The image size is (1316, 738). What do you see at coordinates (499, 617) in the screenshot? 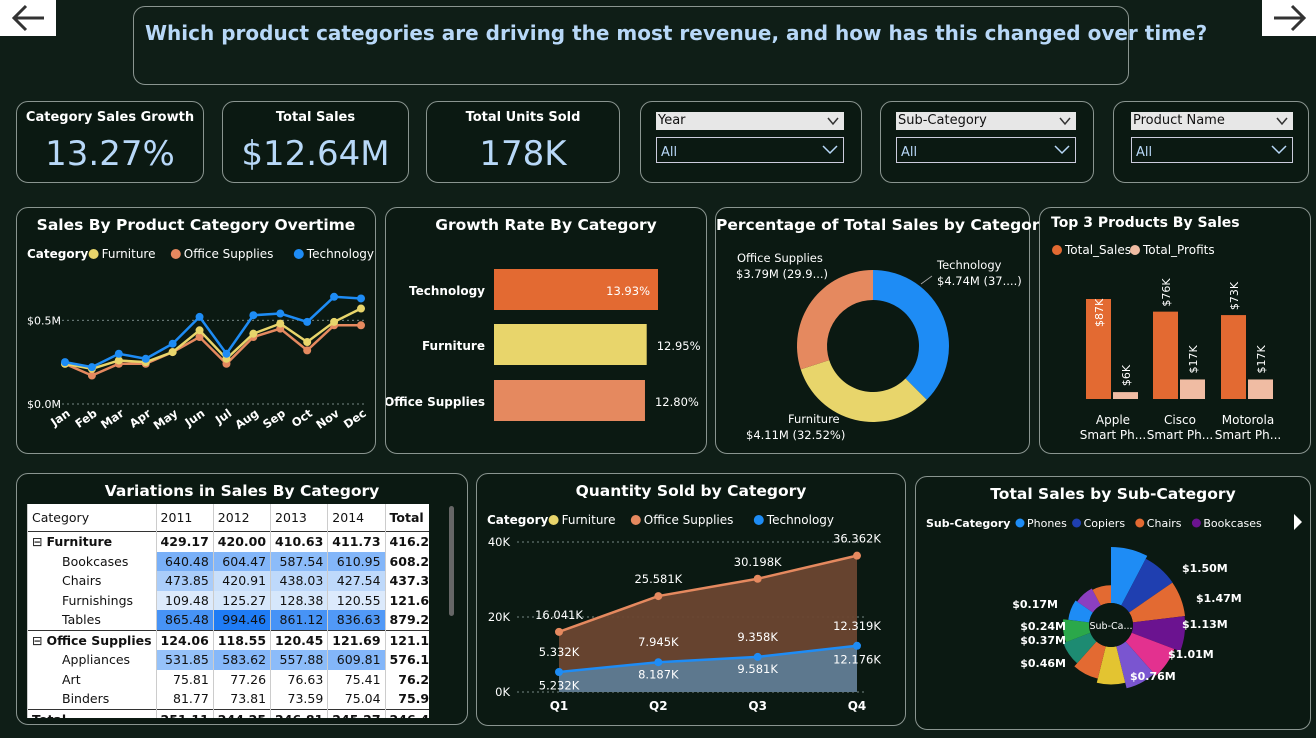
I see `y-tick-label: 20K` at bounding box center [499, 617].